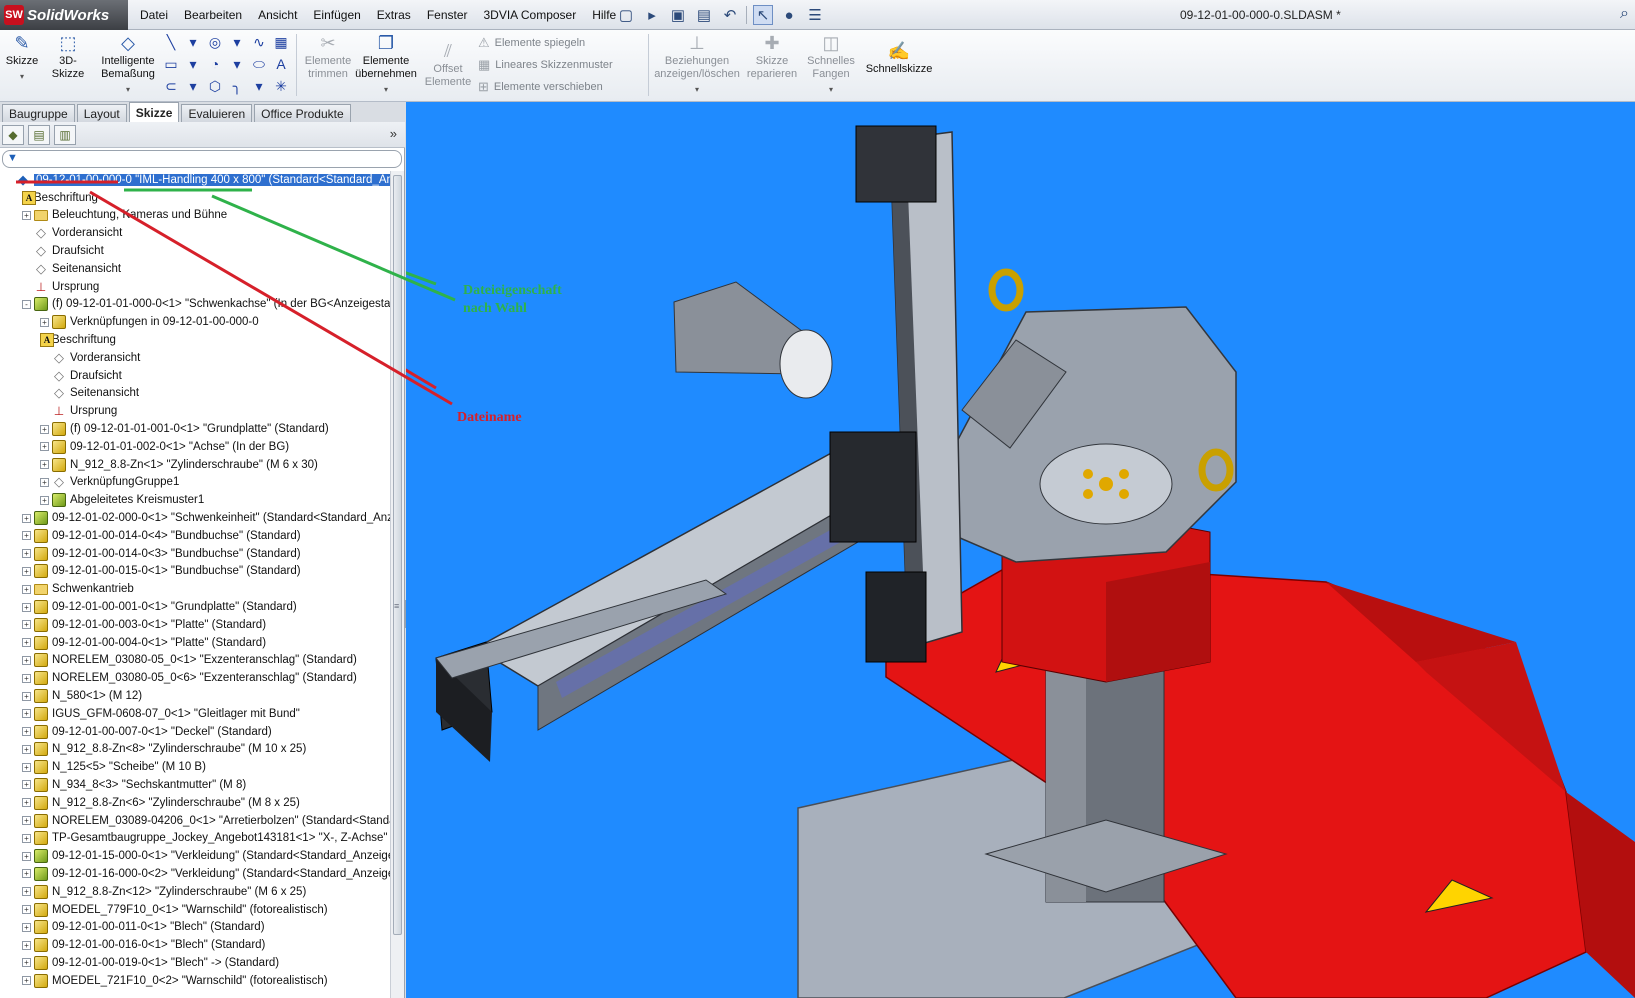  I want to click on tree-item: +09-12-01-00-011-0<1> "Blech" (Standard), so click(195, 927).